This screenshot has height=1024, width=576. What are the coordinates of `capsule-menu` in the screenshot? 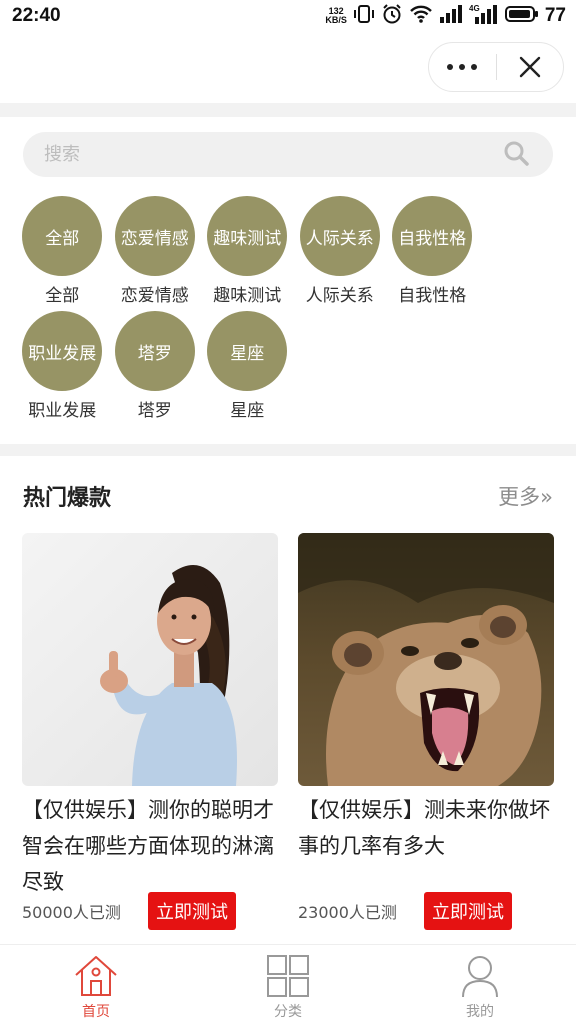 It's located at (496, 67).